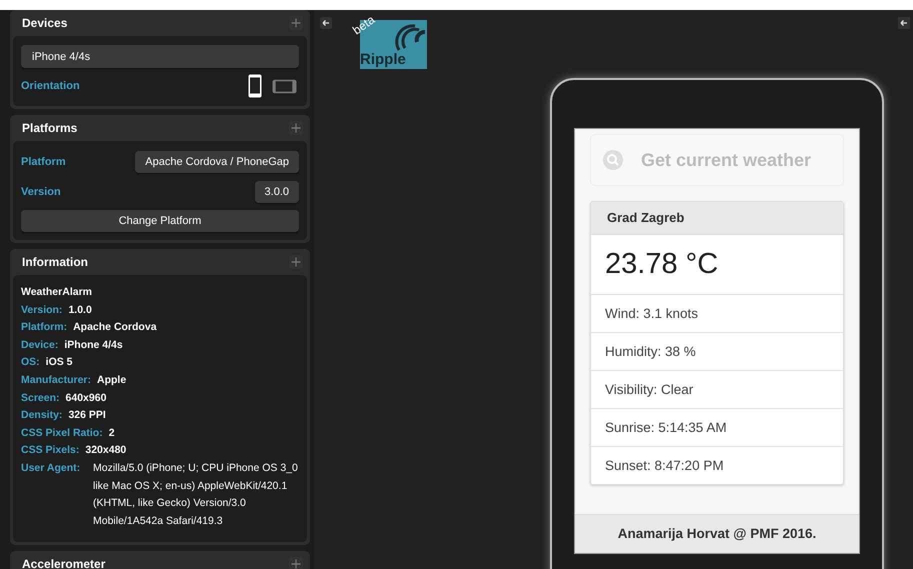  I want to click on app-name: WeatherAlarm, so click(57, 292).